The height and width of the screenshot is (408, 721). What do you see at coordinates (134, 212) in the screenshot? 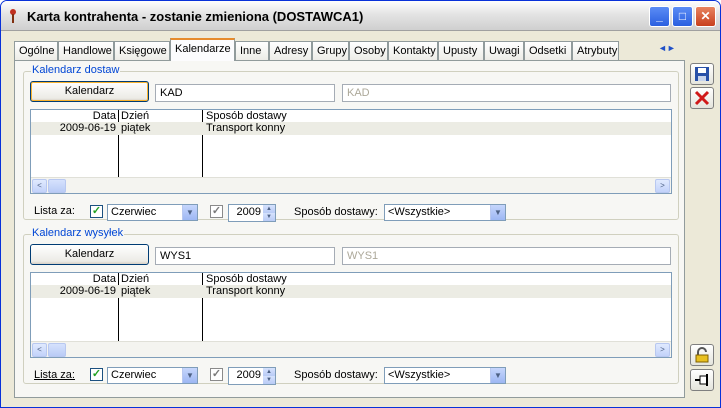
I see `delivery-month-value: Czerwiec` at bounding box center [134, 212].